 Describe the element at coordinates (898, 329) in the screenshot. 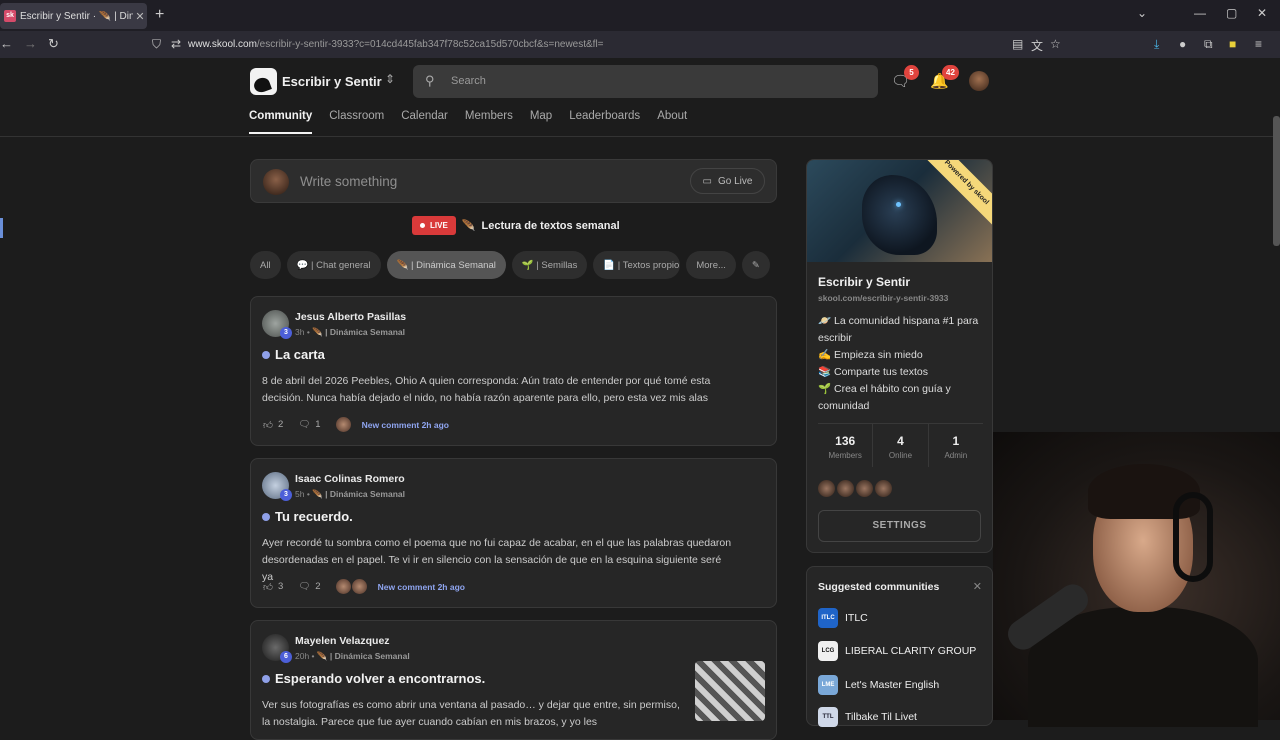

I see `desc-line: 🪐 La comunidad hispana #1 para escribir` at that location.